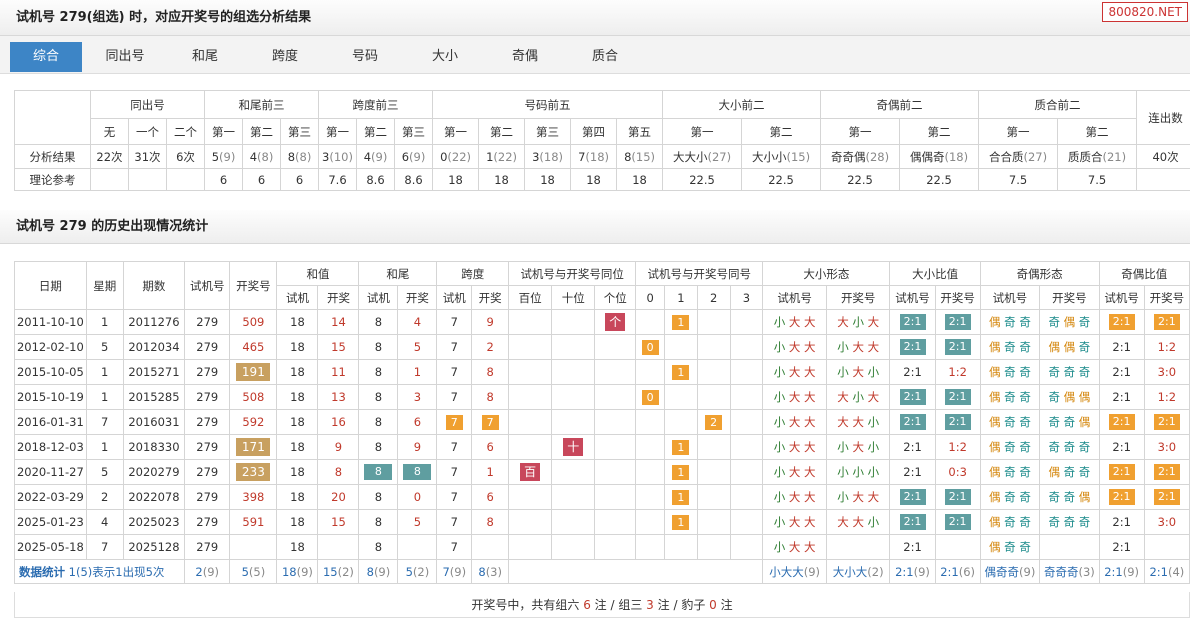 Image resolution: width=1190 pixels, height=619 pixels. I want to click on row-week: 7, so click(104, 547).